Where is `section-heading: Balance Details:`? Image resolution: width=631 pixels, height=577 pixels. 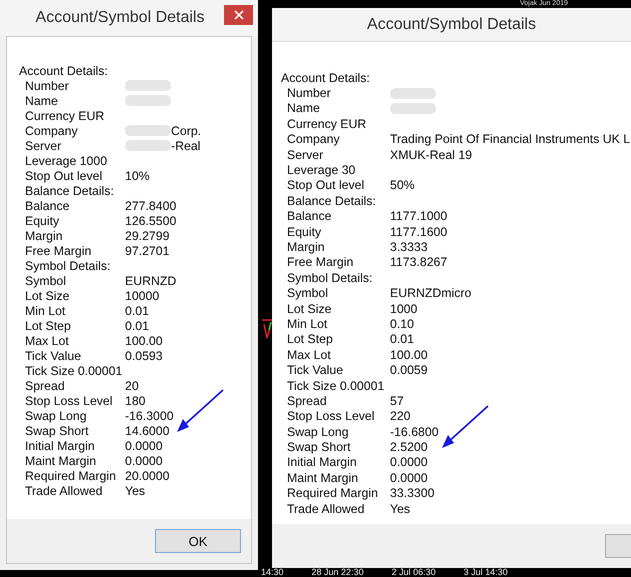
section-heading: Balance Details: is located at coordinates (69, 191).